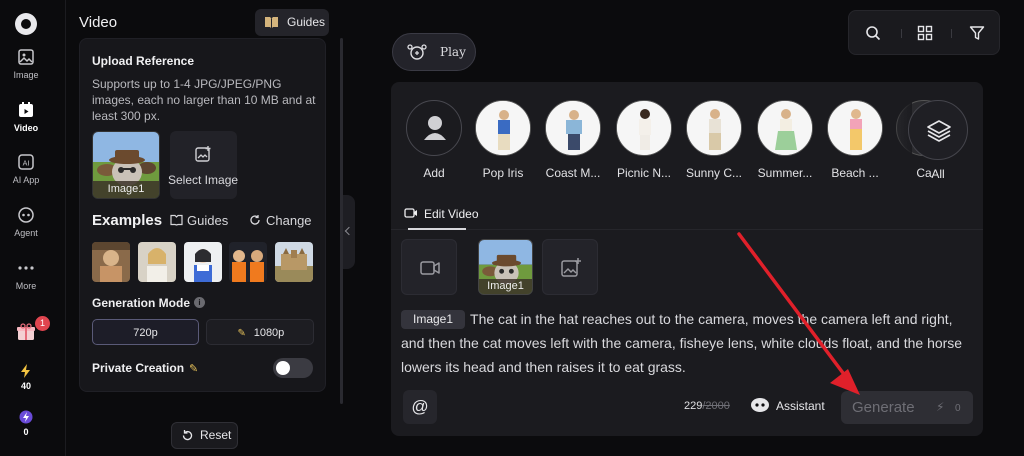 The height and width of the screenshot is (456, 1024). What do you see at coordinates (451, 214) in the screenshot?
I see `edit-video-label: Edit Video` at bounding box center [451, 214].